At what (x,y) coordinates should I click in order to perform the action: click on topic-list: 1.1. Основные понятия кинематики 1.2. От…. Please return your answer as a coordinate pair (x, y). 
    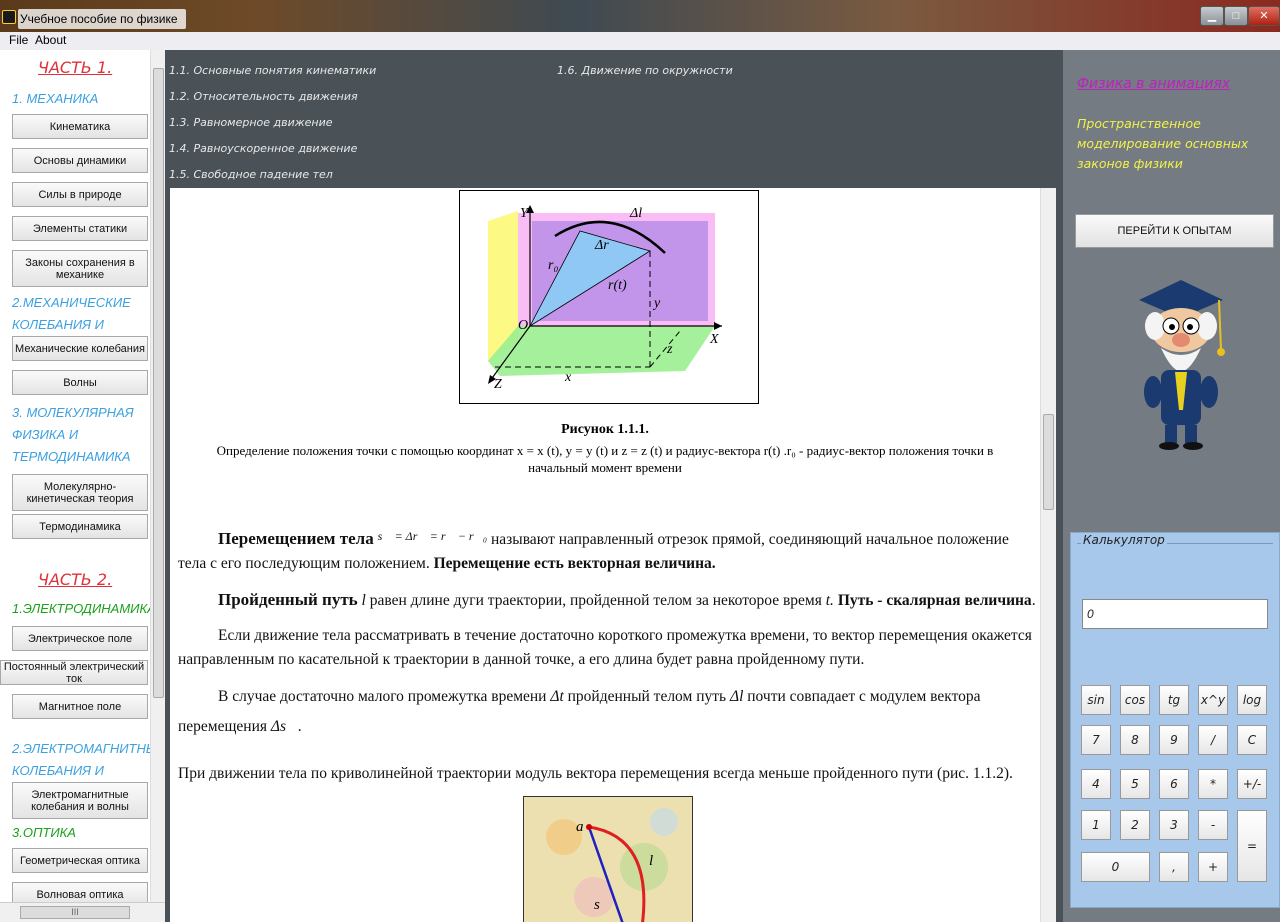
    Looking at the image, I should click on (614, 119).